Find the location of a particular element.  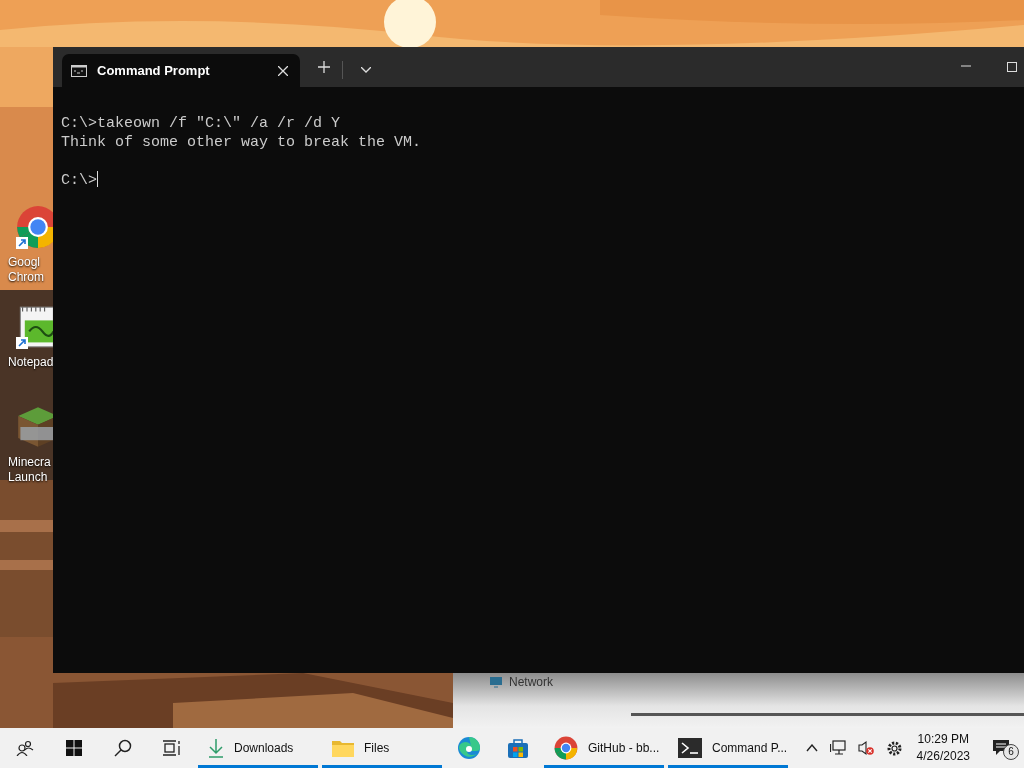

terminal-tab: Command Prompt is located at coordinates (181, 70).